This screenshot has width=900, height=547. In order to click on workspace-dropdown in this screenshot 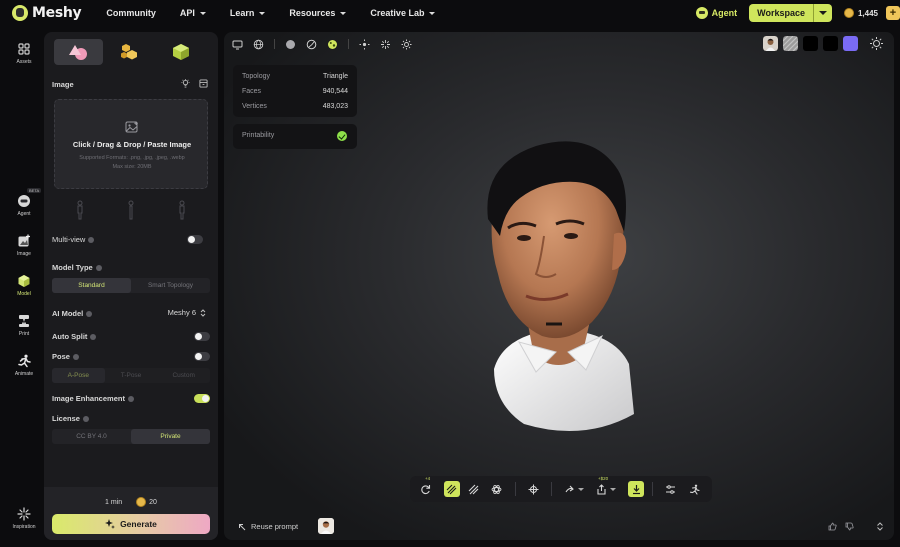, I will do `click(823, 13)`.